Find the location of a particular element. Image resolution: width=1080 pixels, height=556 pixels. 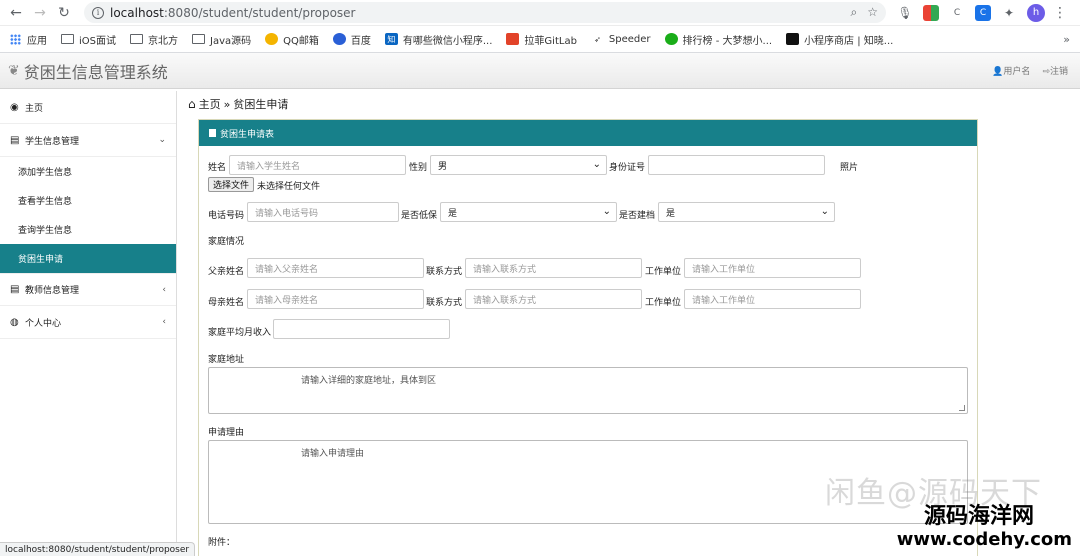

attachment-label: 附件： is located at coordinates (222, 543).